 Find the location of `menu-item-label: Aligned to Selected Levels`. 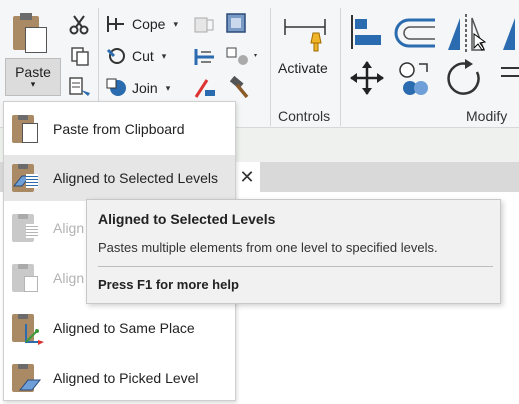

menu-item-label: Aligned to Selected Levels is located at coordinates (135, 178).